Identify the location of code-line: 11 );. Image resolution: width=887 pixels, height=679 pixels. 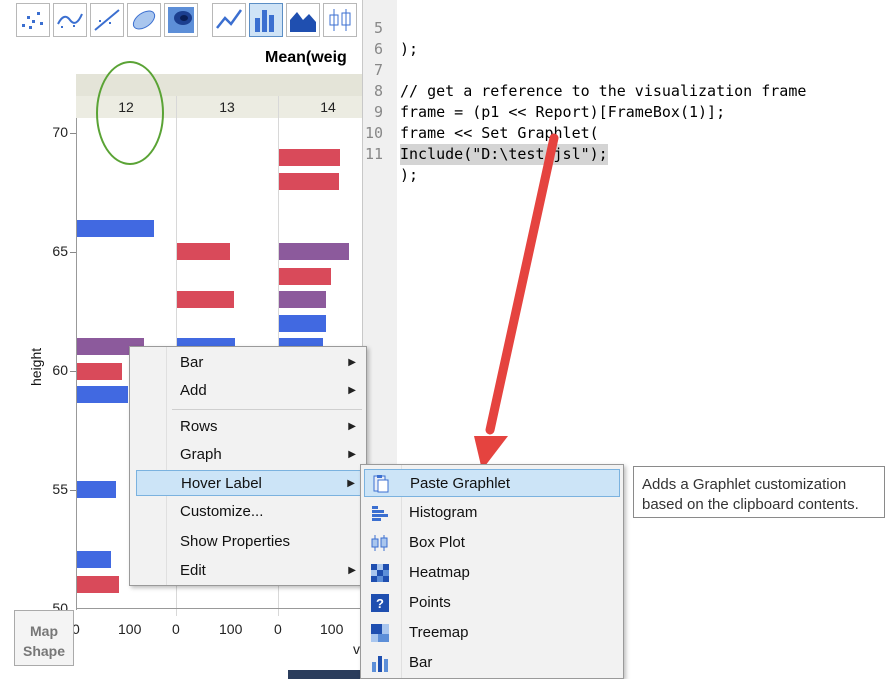
(390, 153).